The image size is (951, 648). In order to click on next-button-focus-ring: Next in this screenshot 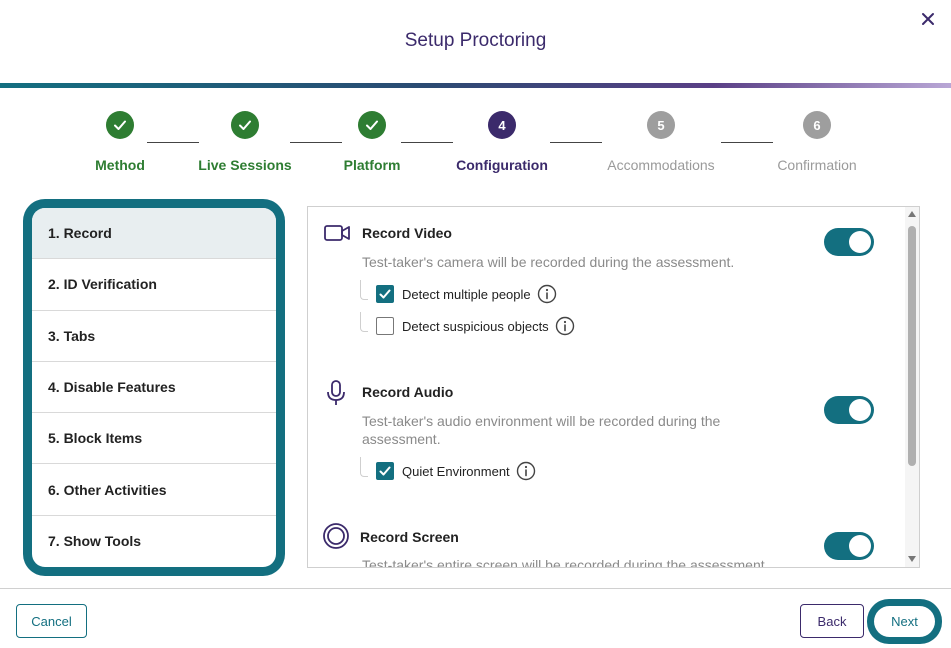, I will do `click(904, 621)`.